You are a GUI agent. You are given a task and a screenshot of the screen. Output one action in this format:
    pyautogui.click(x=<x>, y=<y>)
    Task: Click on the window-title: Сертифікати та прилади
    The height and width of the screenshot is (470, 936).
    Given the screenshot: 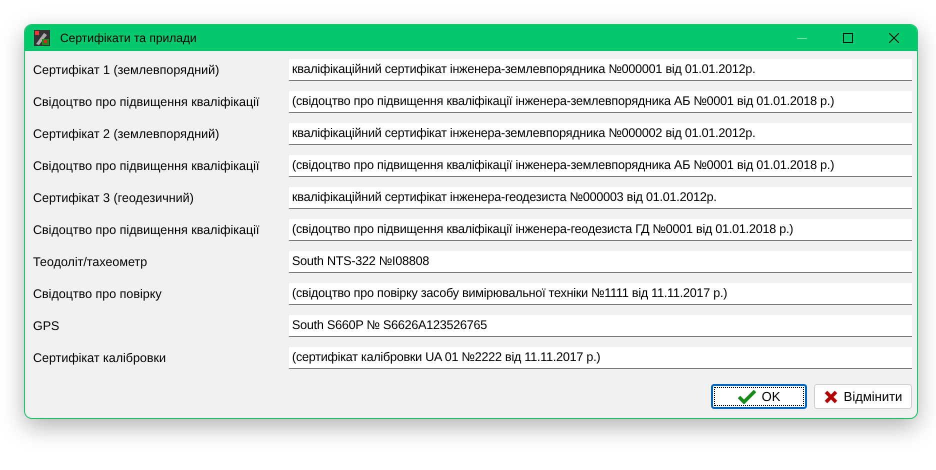 What is the action you would take?
    pyautogui.click(x=128, y=38)
    